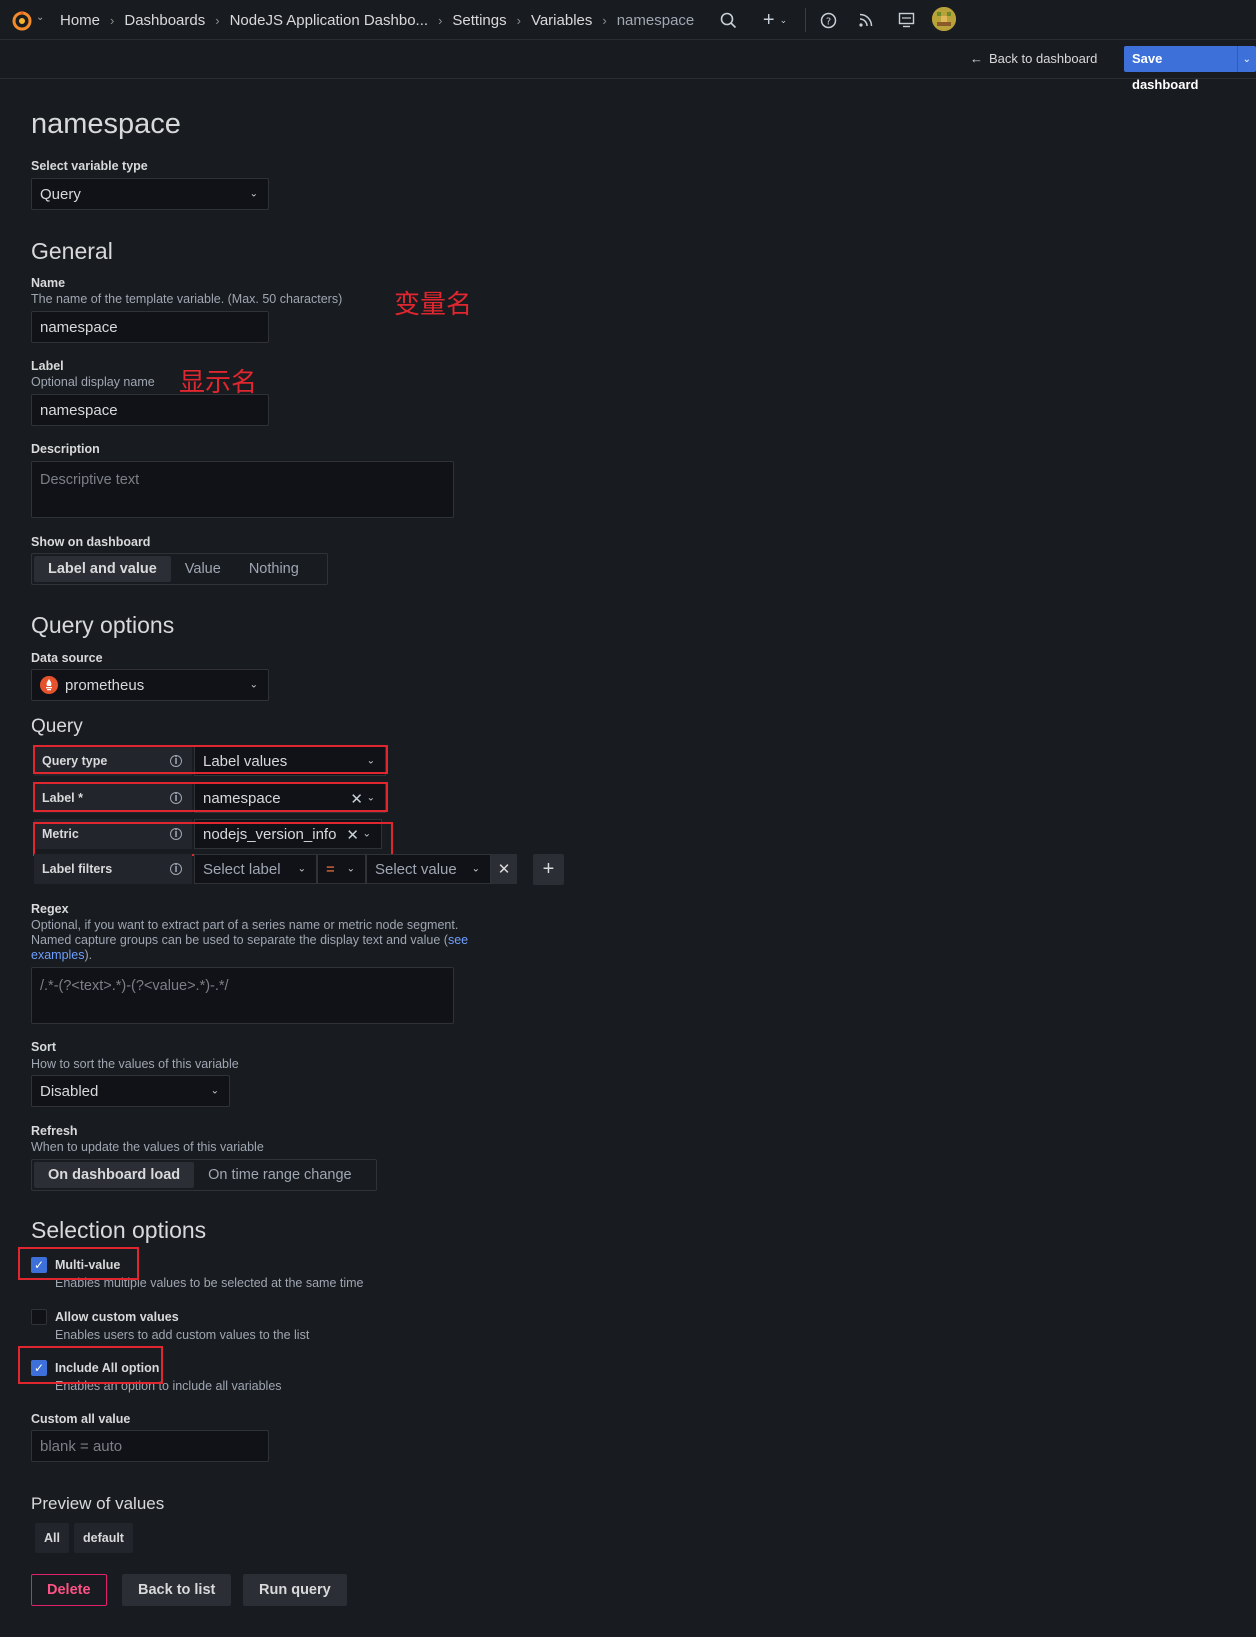 This screenshot has width=1256, height=1637. I want to click on preview-heading: Preview of values, so click(98, 1503).